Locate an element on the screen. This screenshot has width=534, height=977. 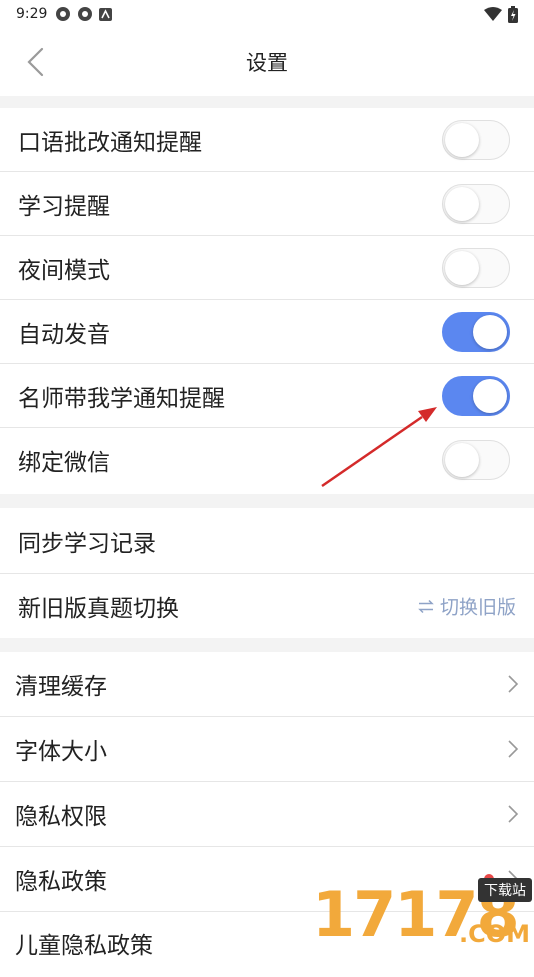
setting-label: 字体大小 is located at coordinates (61, 752).